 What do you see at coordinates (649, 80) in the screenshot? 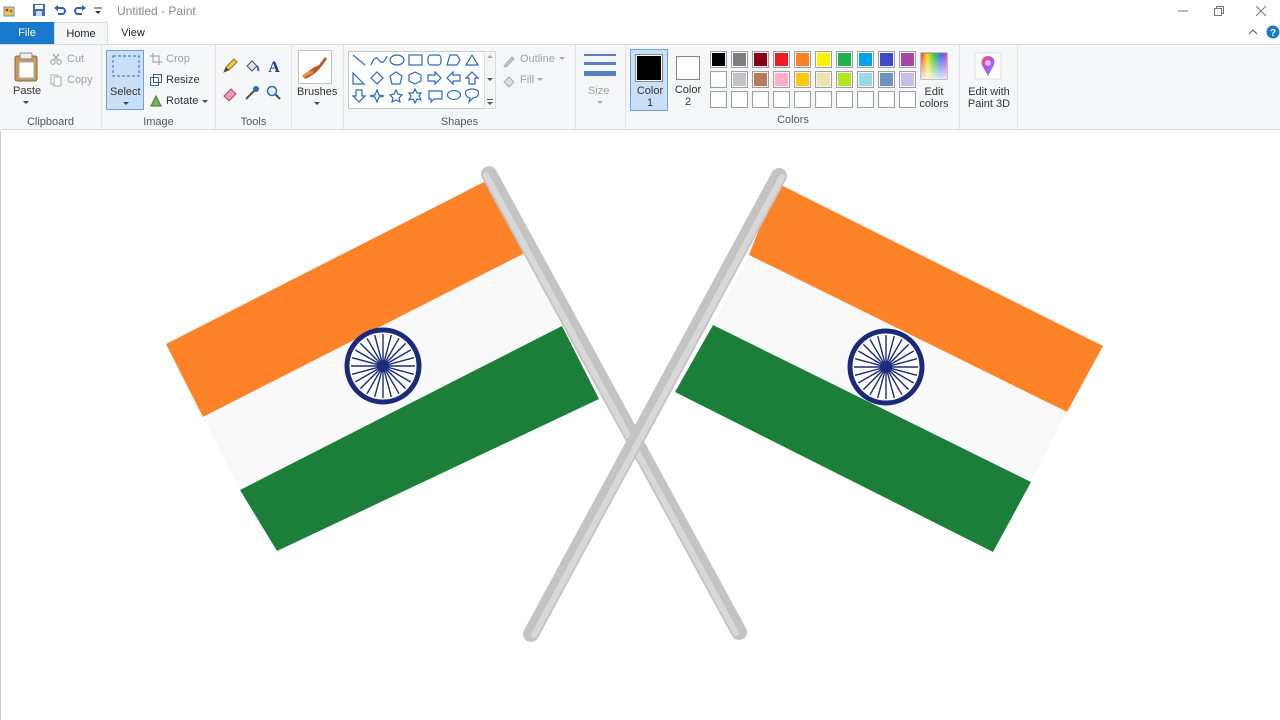
I see `color1-button: Color 1` at bounding box center [649, 80].